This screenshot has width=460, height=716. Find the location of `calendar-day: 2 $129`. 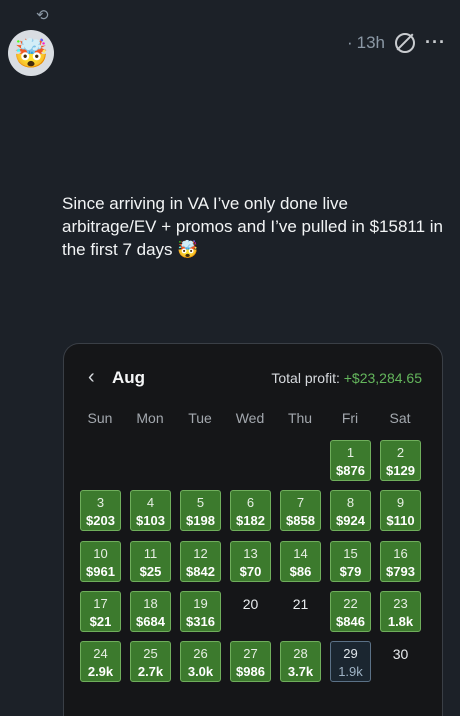

calendar-day: 2 $129 is located at coordinates (400, 460).